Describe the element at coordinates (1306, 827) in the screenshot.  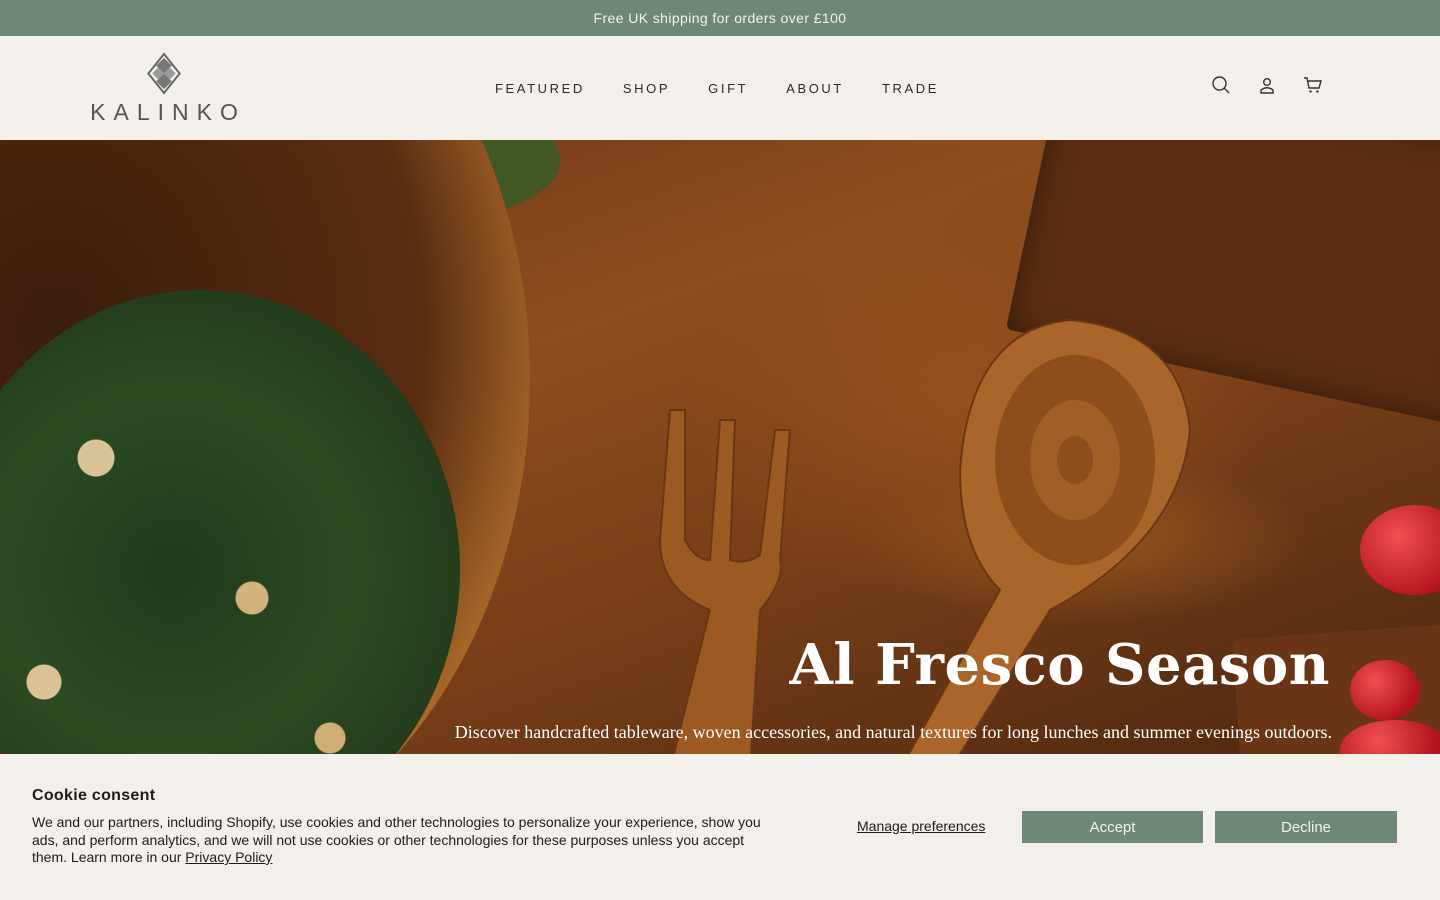
I see `decline-button: Decline` at that location.